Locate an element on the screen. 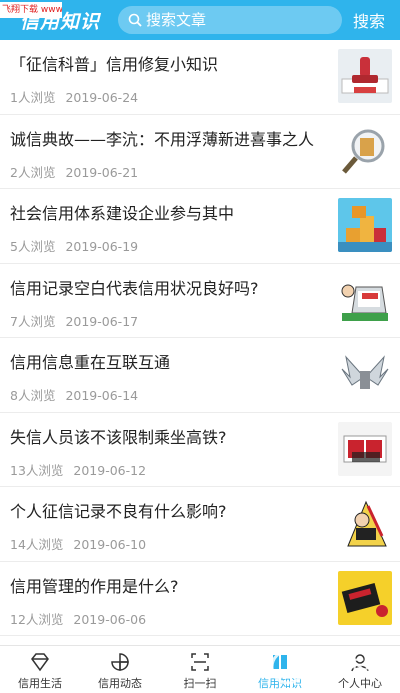  article-date: 2019-06-12 is located at coordinates (110, 470).